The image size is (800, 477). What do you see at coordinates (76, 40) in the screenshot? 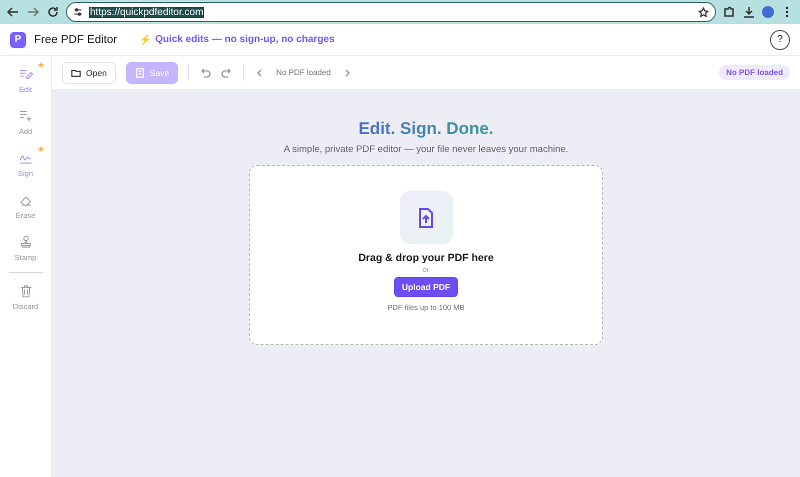
I see `app-title: Free PDF Editor` at bounding box center [76, 40].